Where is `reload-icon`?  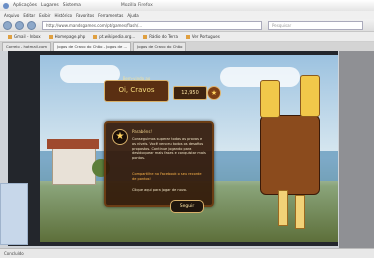
reload-icon is located at coordinates (31, 25).